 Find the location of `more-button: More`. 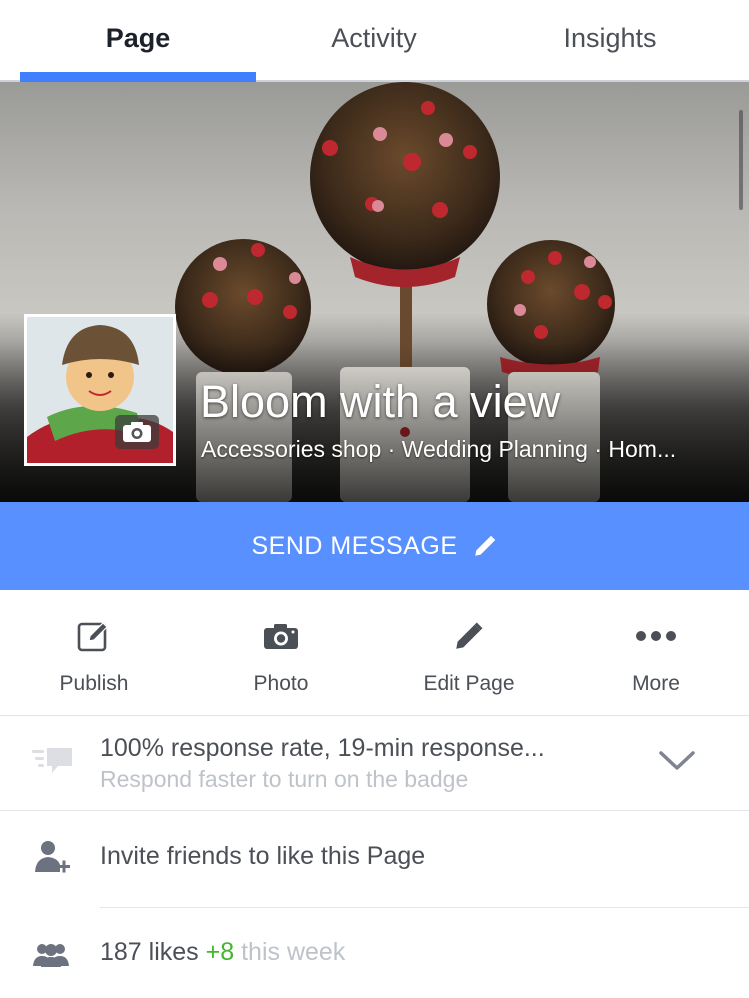

more-button: More is located at coordinates (655, 653).